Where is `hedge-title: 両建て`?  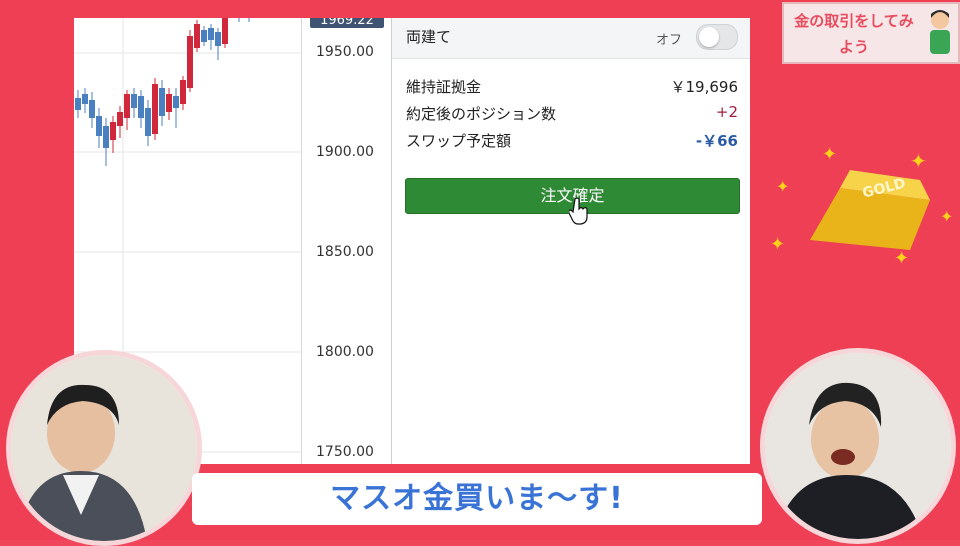
hedge-title: 両建て is located at coordinates (429, 37).